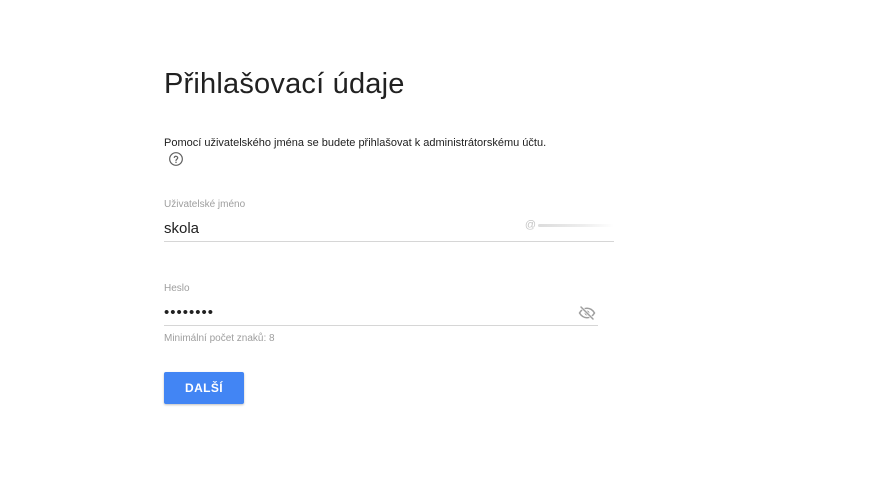 The width and height of the screenshot is (882, 490). I want to click on password-label: Heslo, so click(177, 288).